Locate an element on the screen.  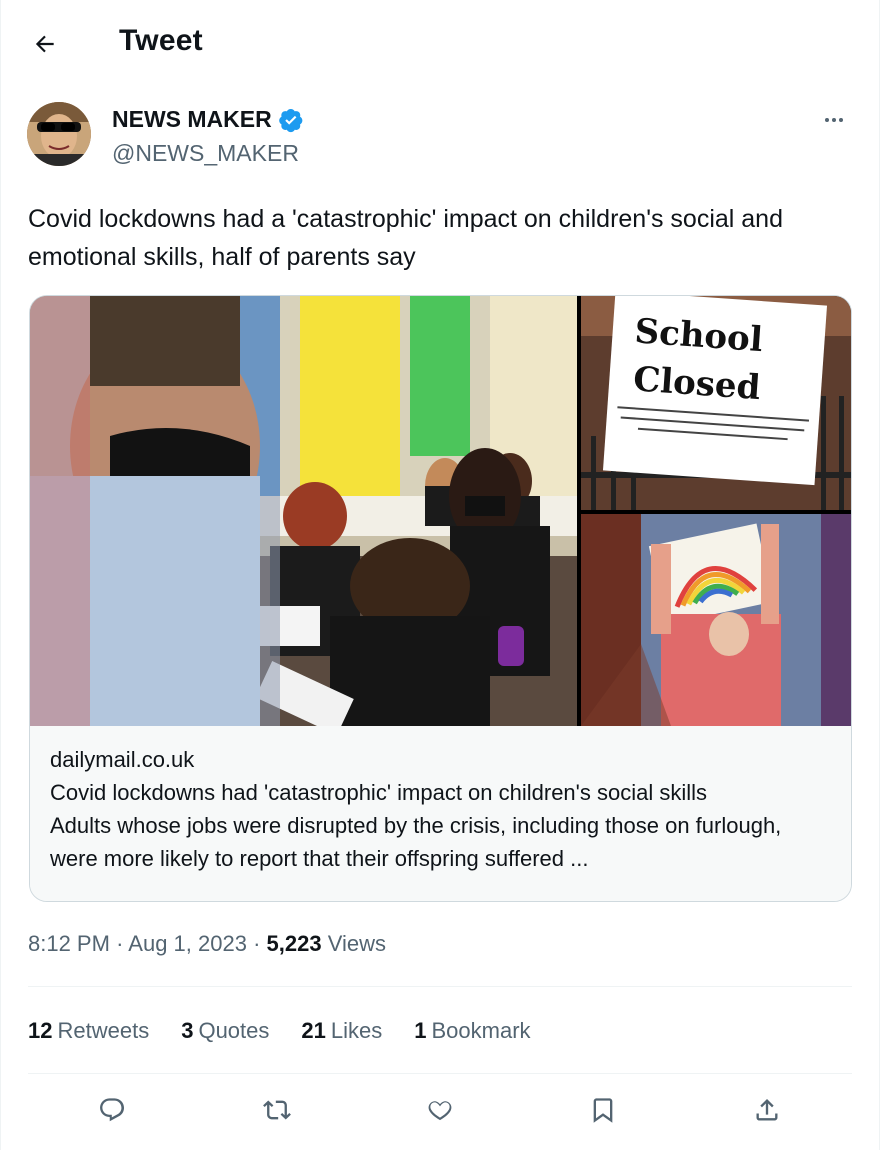
back-button is located at coordinates (45, 44).